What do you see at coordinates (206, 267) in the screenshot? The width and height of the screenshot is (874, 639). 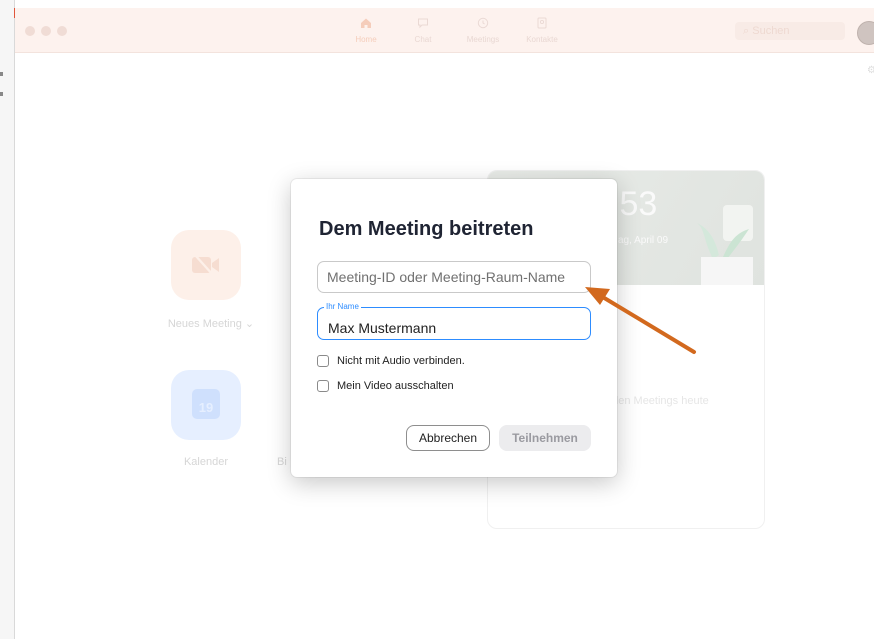 I see `video-off-icon` at bounding box center [206, 267].